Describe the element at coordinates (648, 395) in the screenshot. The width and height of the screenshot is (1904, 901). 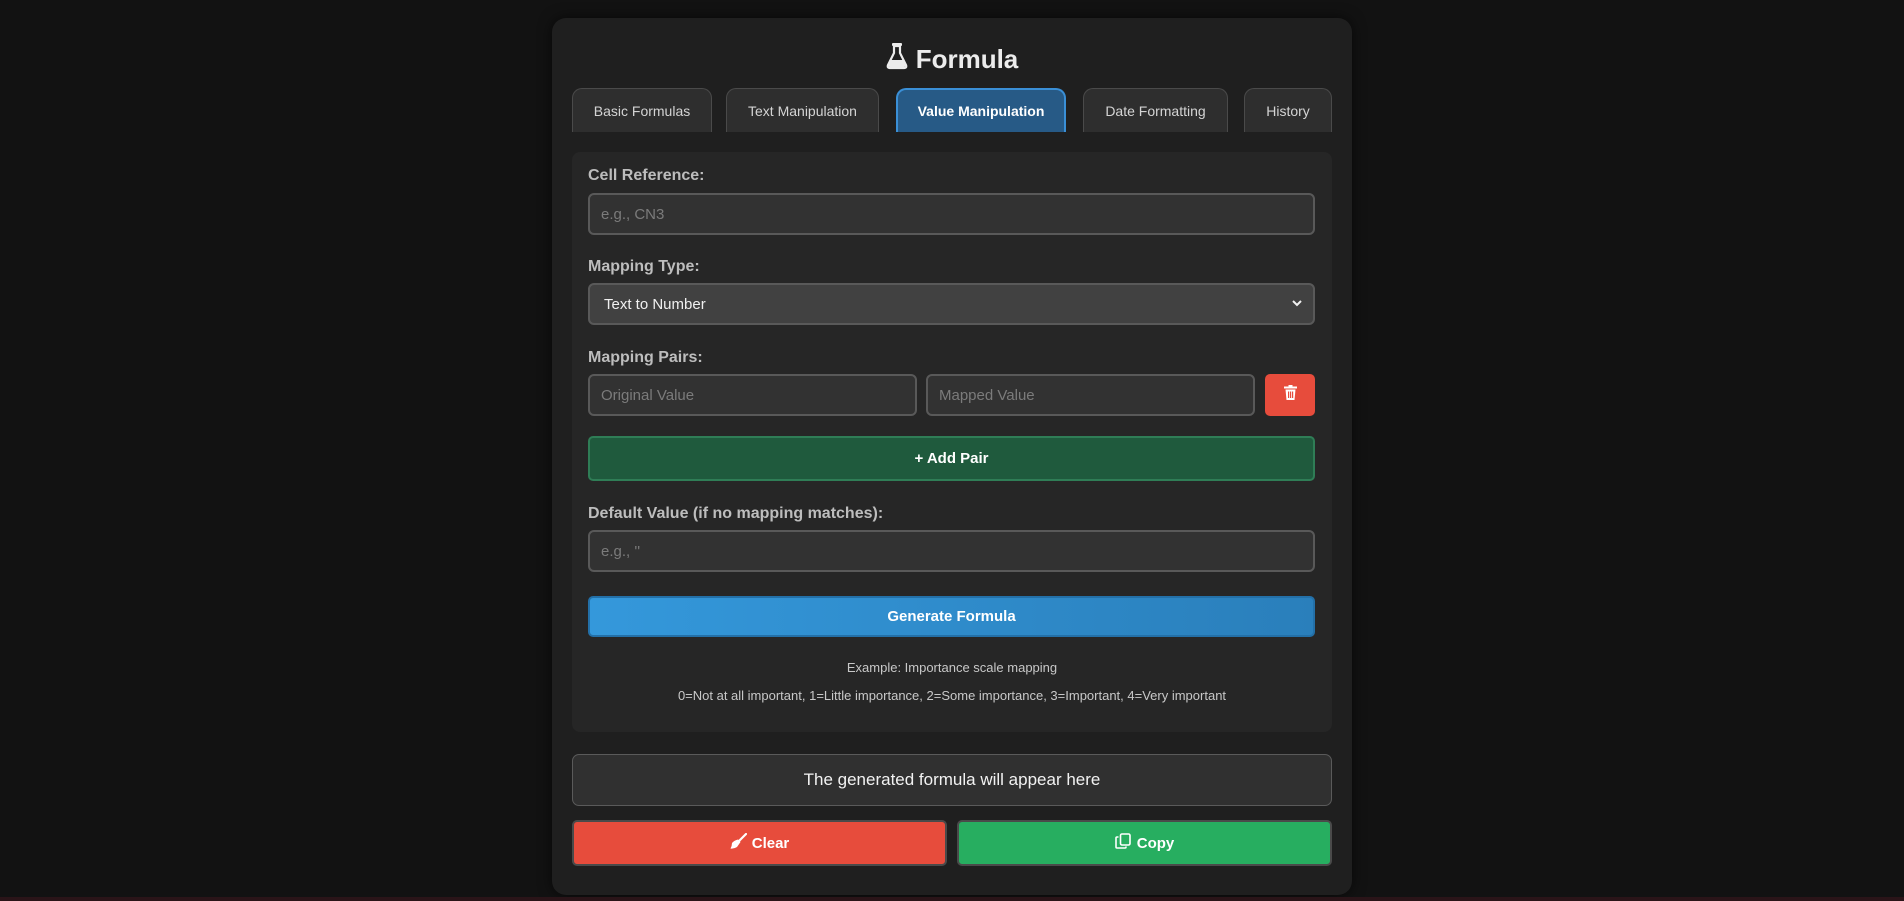
I see `original-value-placeholder: Original Value` at that location.